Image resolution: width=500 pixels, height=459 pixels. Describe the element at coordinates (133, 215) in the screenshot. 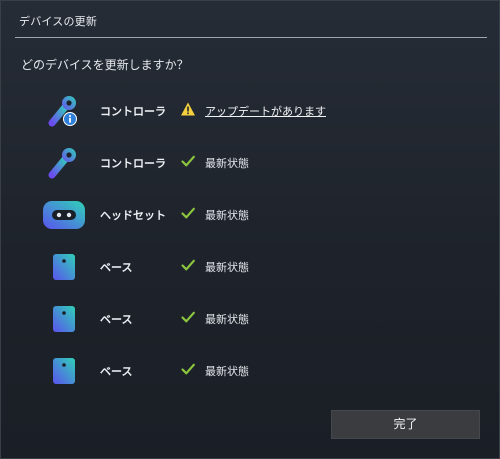

I see `device-name: ヘッドセット` at that location.